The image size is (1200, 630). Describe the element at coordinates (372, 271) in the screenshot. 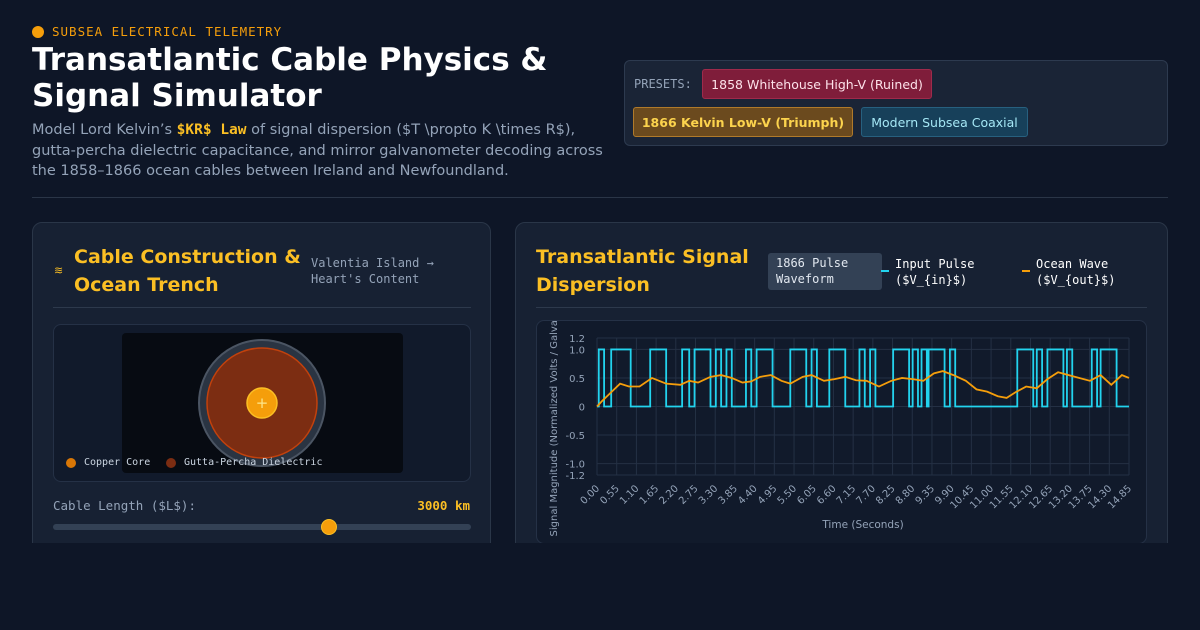

I see `cable-route: Valentia Island → Heart's Content` at that location.